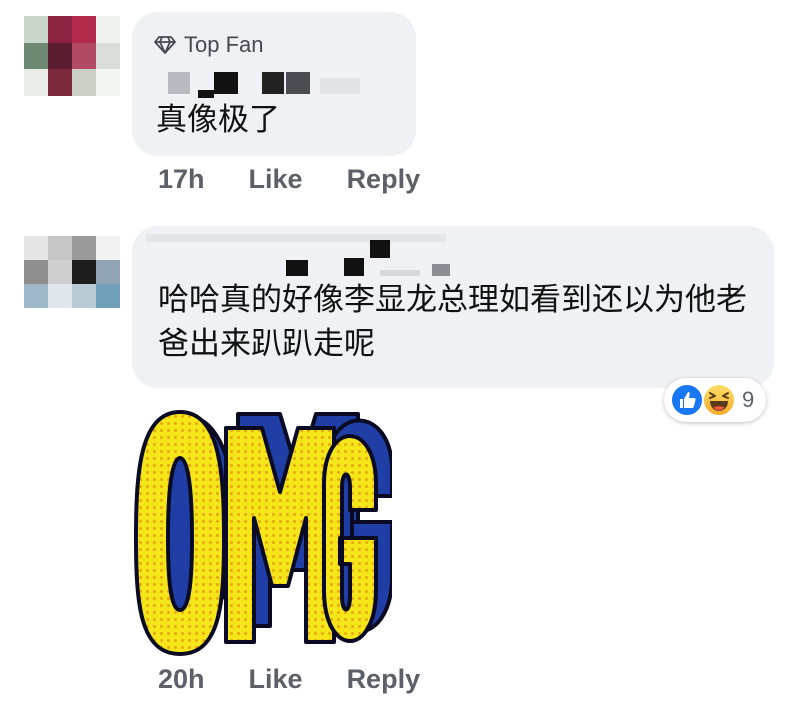  I want to click on haha-icon, so click(719, 400).